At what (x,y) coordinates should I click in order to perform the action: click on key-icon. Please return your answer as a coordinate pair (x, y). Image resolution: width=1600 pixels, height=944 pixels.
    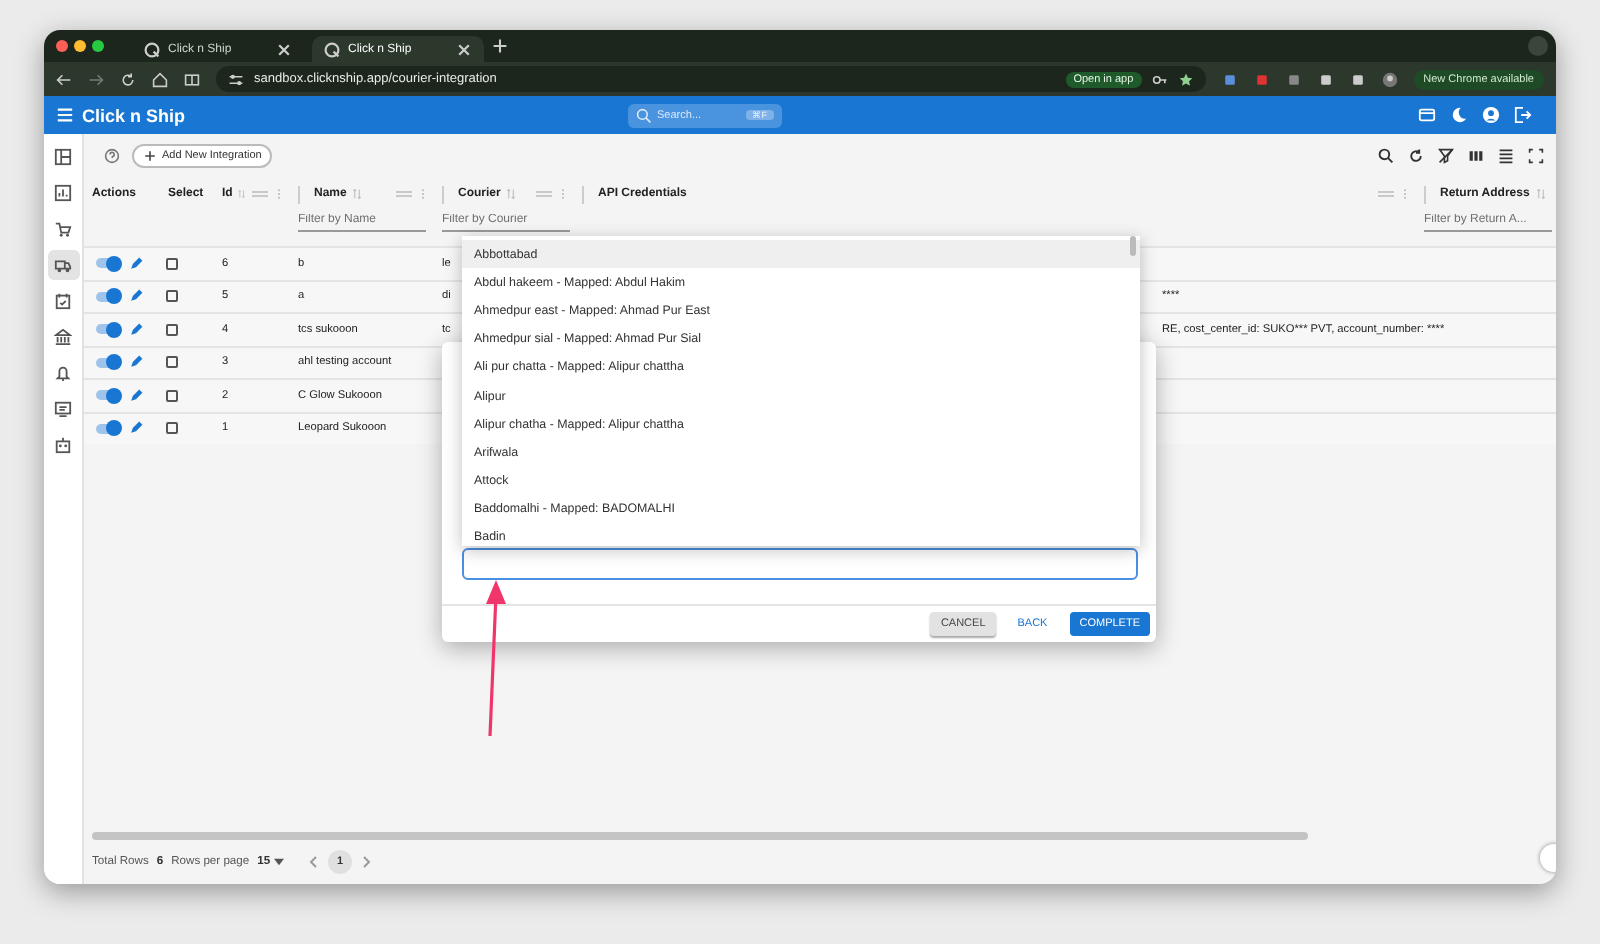
    Looking at the image, I should click on (1159, 79).